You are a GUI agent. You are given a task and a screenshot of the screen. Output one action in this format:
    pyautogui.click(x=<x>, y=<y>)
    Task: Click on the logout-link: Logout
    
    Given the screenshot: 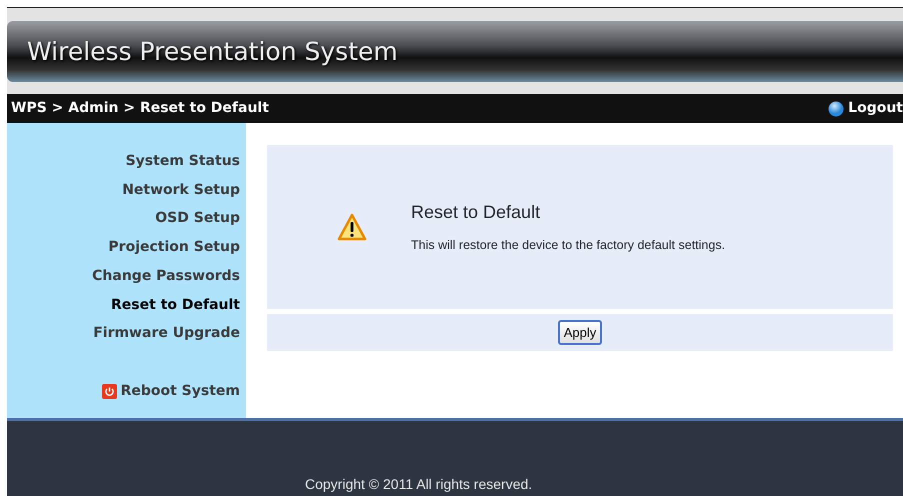 What is the action you would take?
    pyautogui.click(x=865, y=108)
    